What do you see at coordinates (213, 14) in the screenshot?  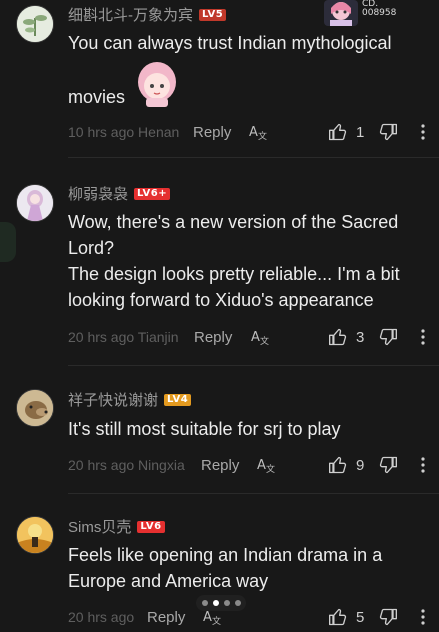 I see `level-badge: LV5` at bounding box center [213, 14].